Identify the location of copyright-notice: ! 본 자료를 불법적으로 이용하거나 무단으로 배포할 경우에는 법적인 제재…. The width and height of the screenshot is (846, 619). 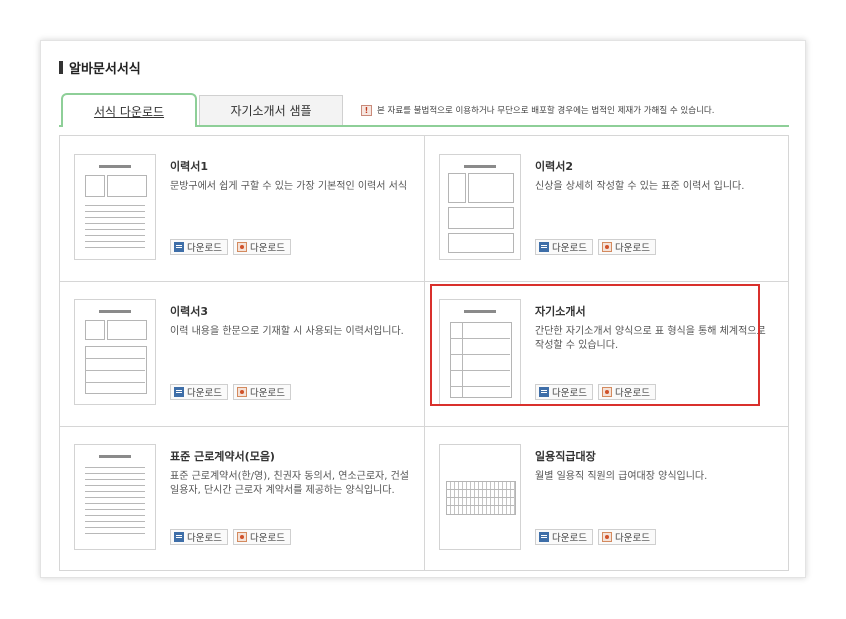
(537, 110).